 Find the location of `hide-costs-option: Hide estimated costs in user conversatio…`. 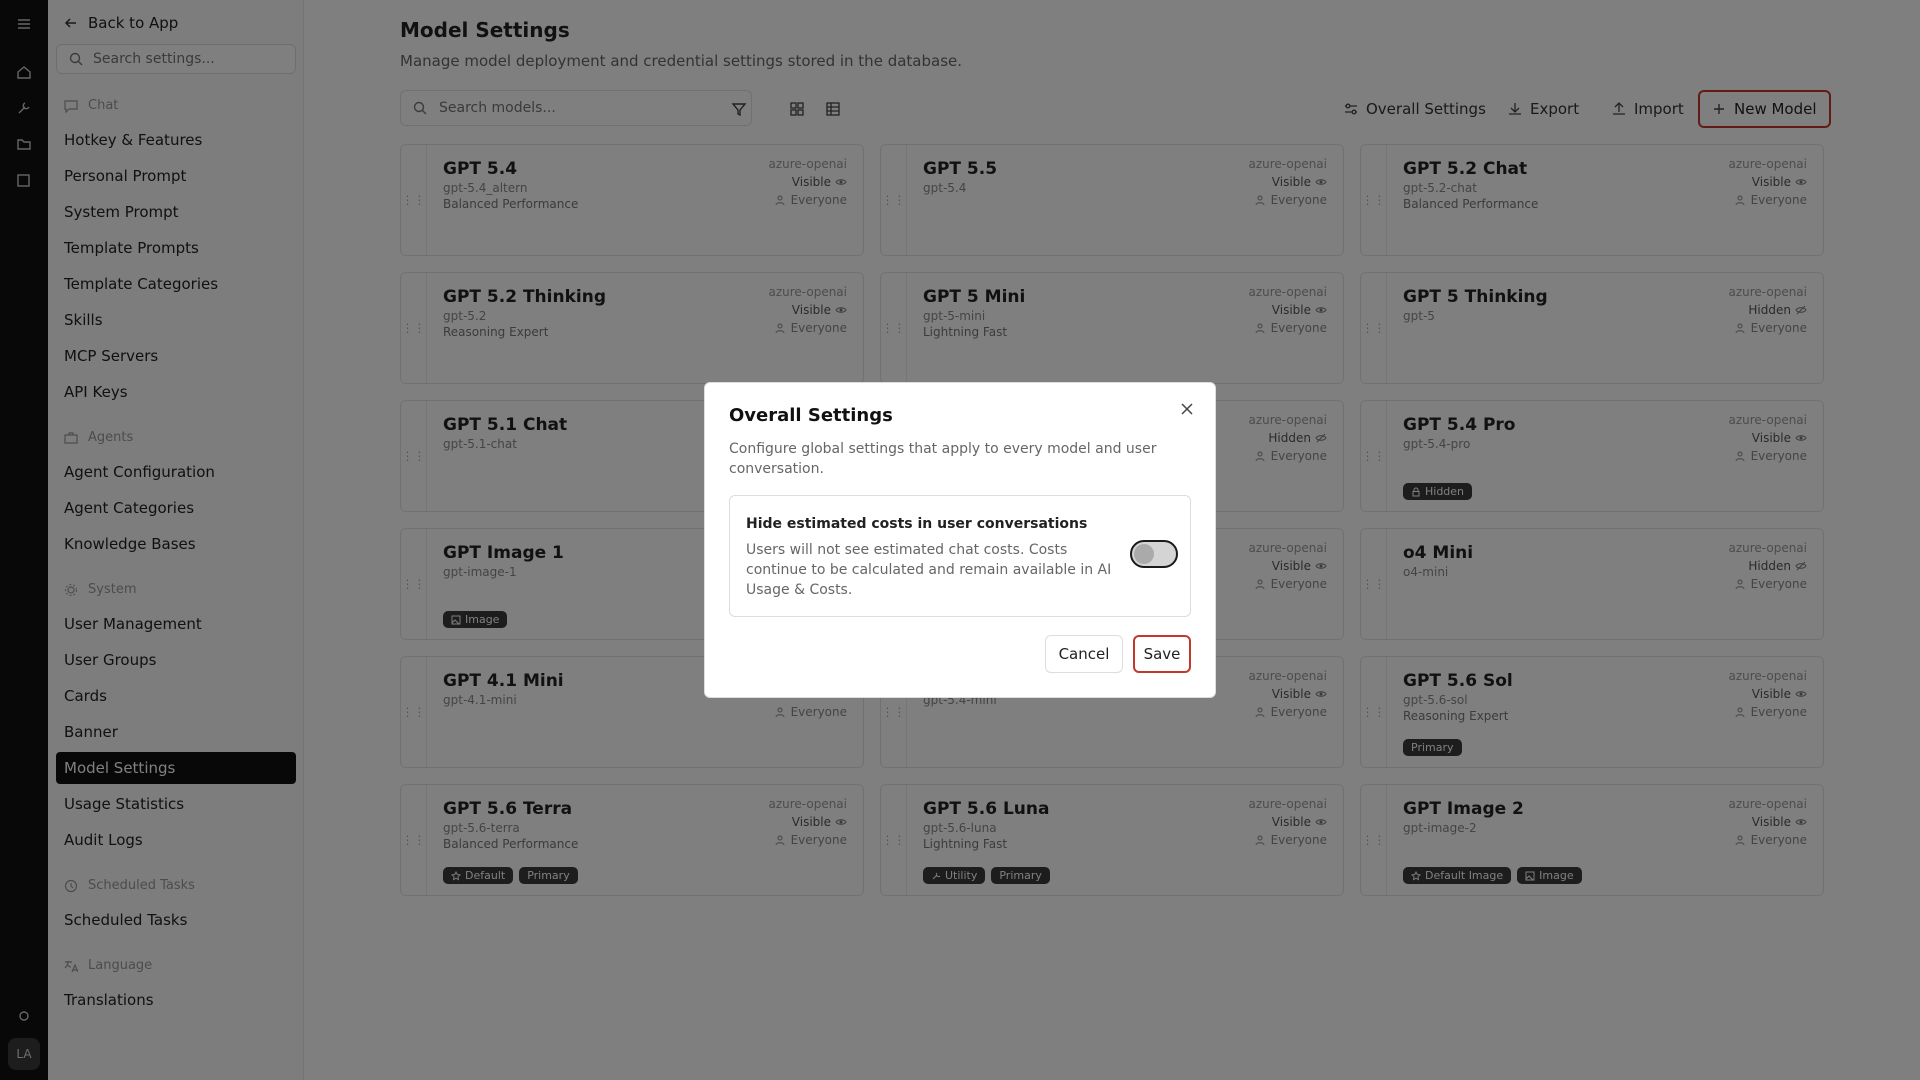

hide-costs-option: Hide estimated costs in user conversatio… is located at coordinates (960, 556).